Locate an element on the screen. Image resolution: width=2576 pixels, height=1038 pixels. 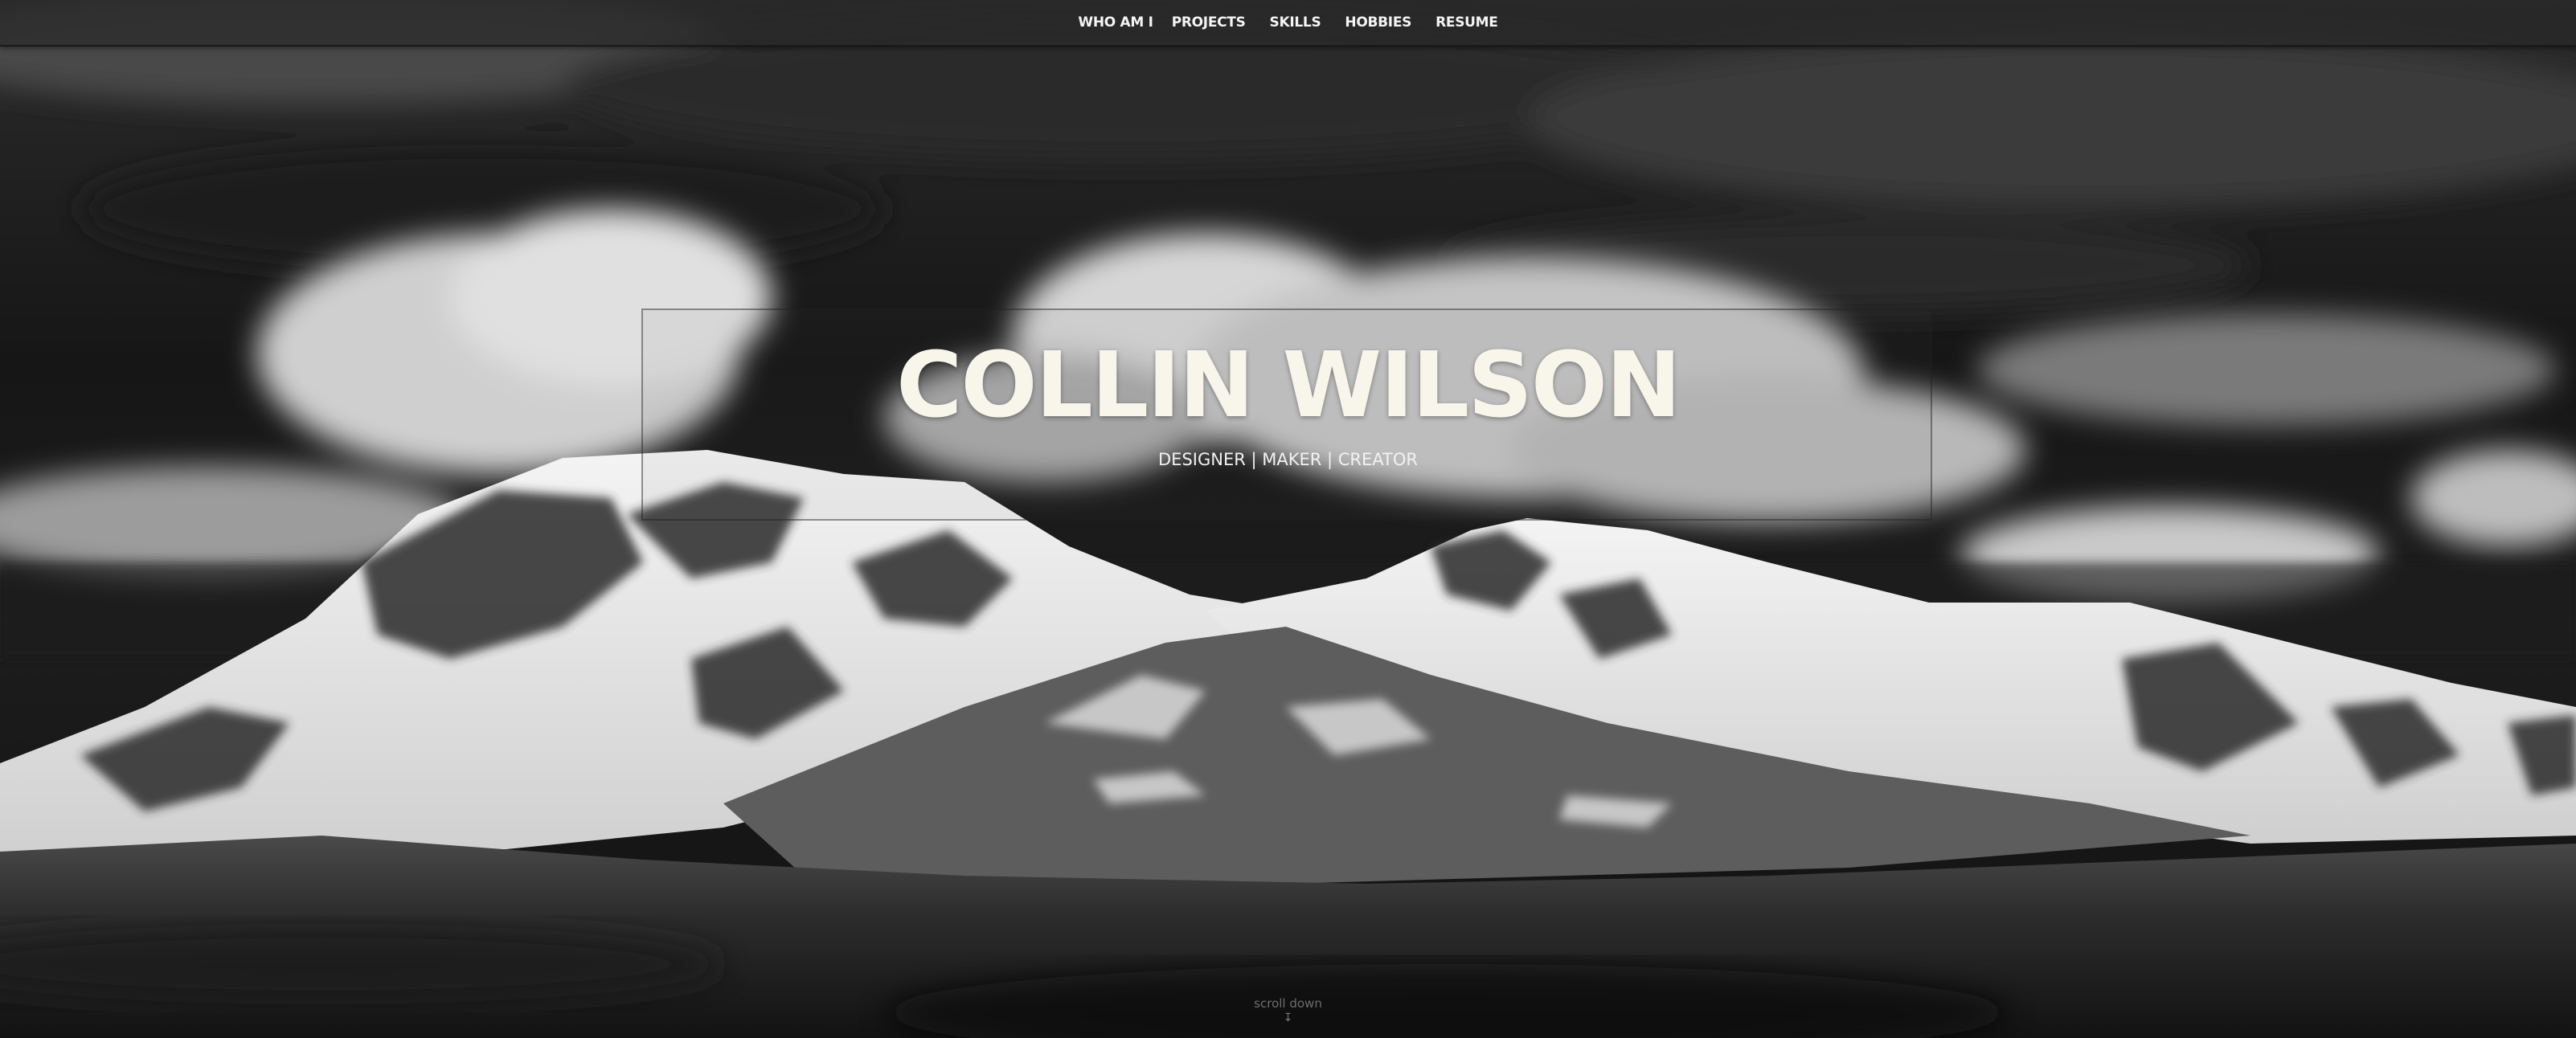
double-chevron-down-icon: ↧ is located at coordinates (1288, 1017).